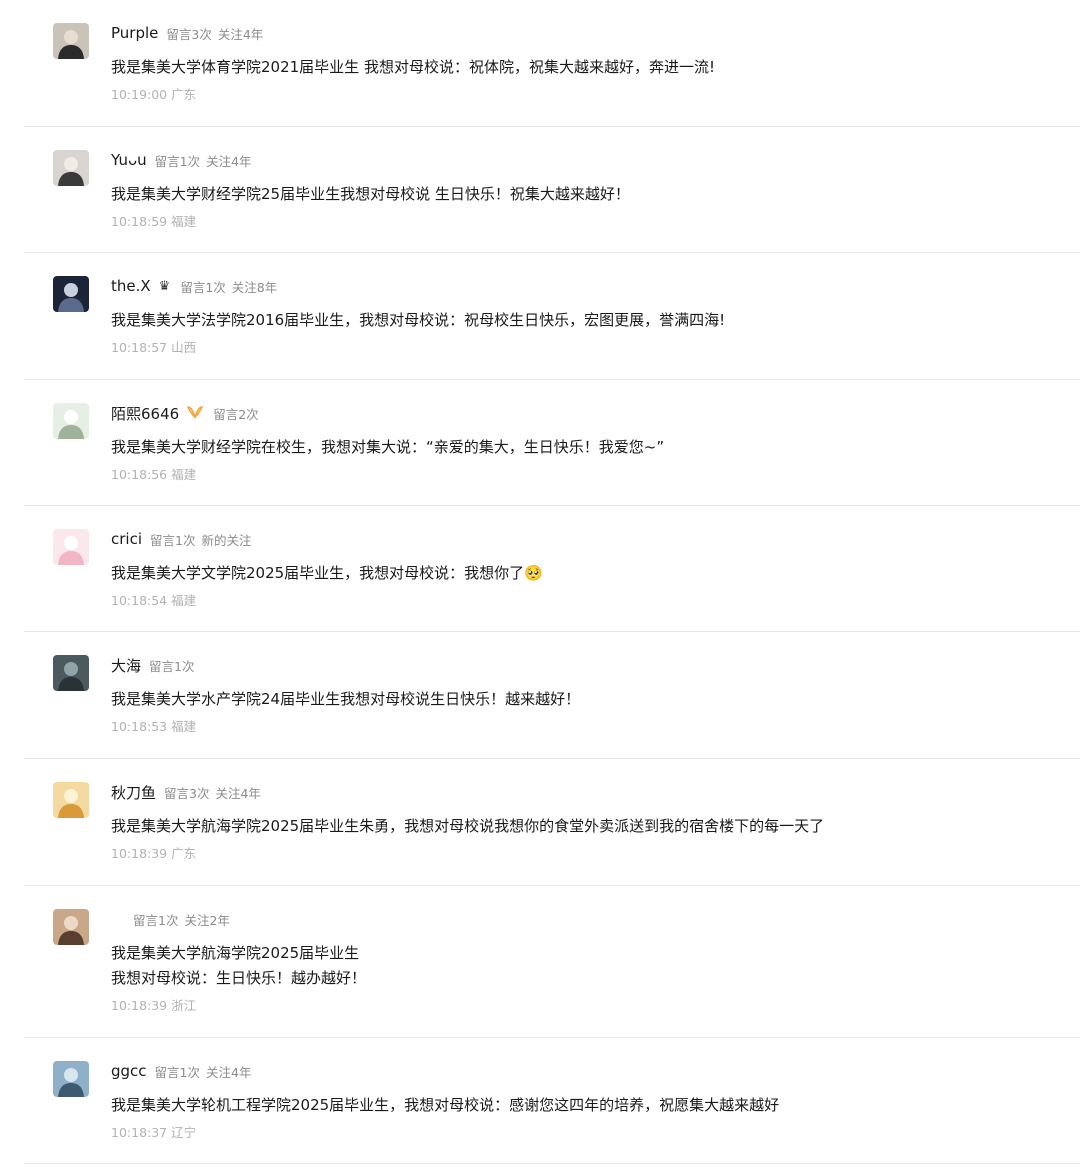 This screenshot has width=1080, height=1167. I want to click on comment-meta: 大海 留言1次, so click(155, 665).